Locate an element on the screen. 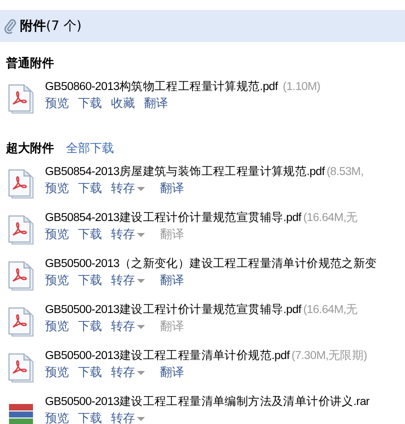 The height and width of the screenshot is (424, 405). file-name: GB50500-2013建设工程计价计量规范宣贯辅导.pdf is located at coordinates (173, 309).